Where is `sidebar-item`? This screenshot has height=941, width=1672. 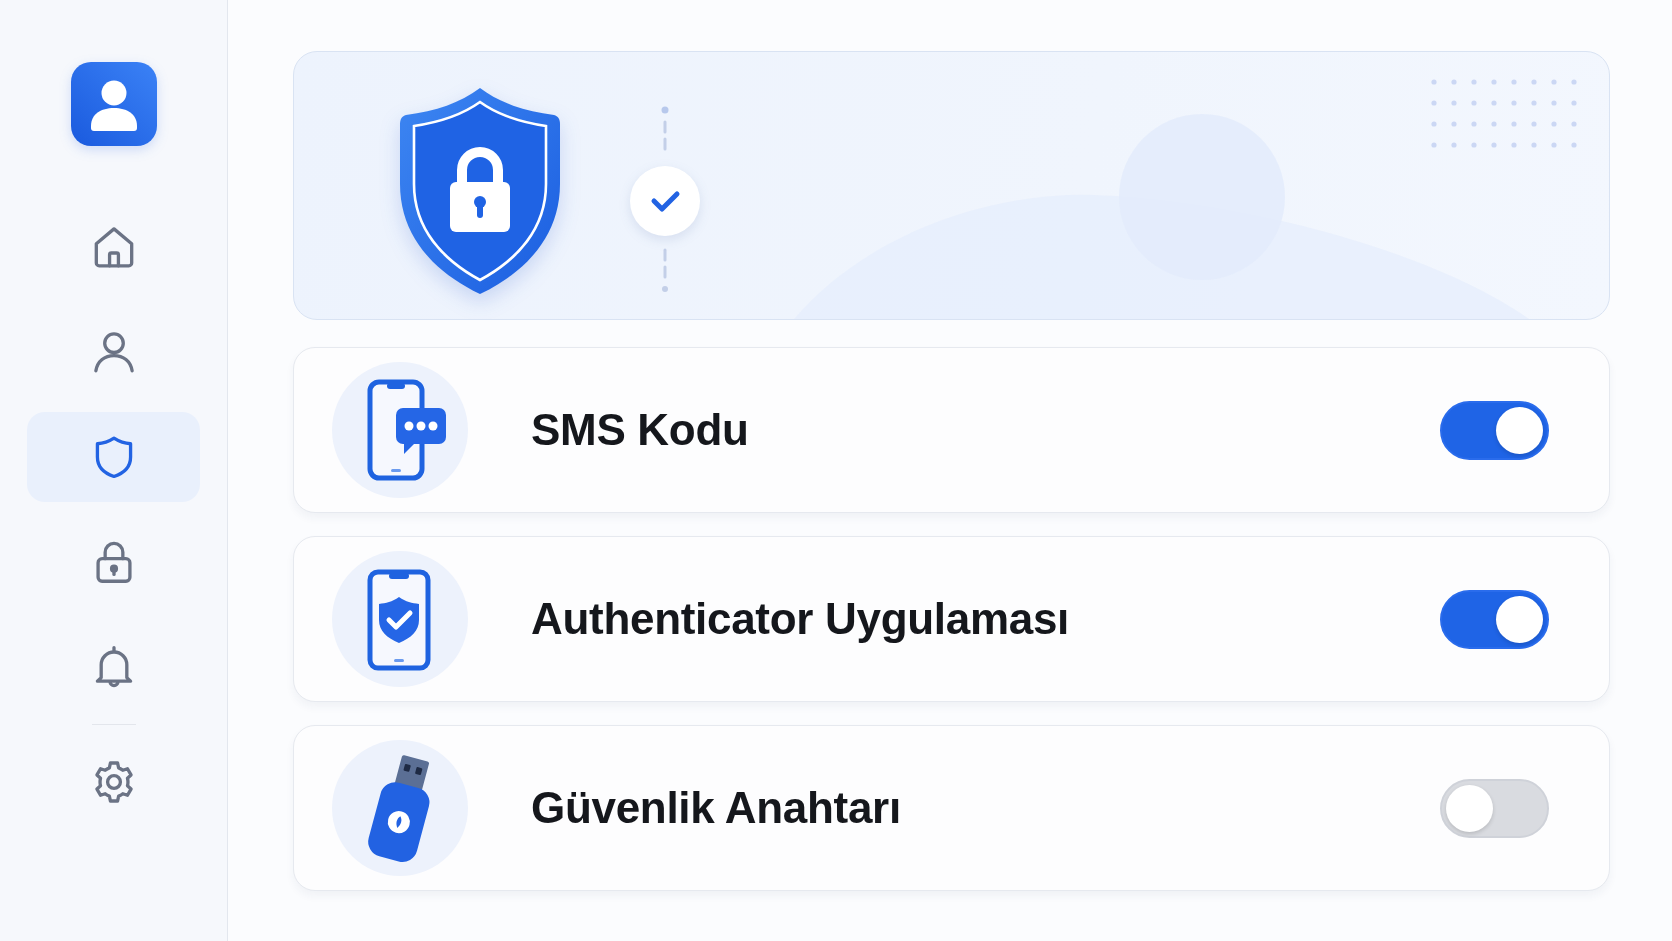
sidebar-item is located at coordinates (113, 457).